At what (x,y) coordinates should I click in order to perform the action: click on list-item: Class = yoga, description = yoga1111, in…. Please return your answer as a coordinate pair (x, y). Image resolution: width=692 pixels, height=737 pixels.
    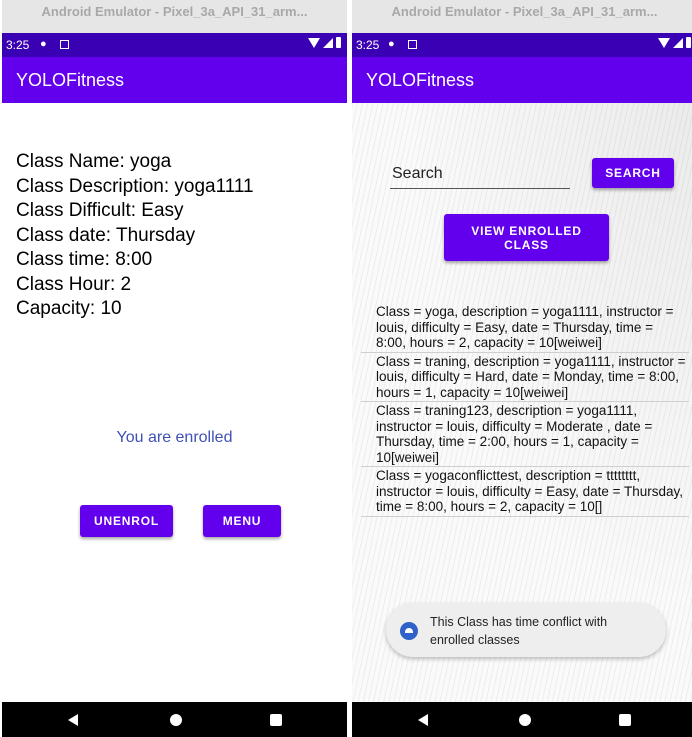
    Looking at the image, I should click on (525, 328).